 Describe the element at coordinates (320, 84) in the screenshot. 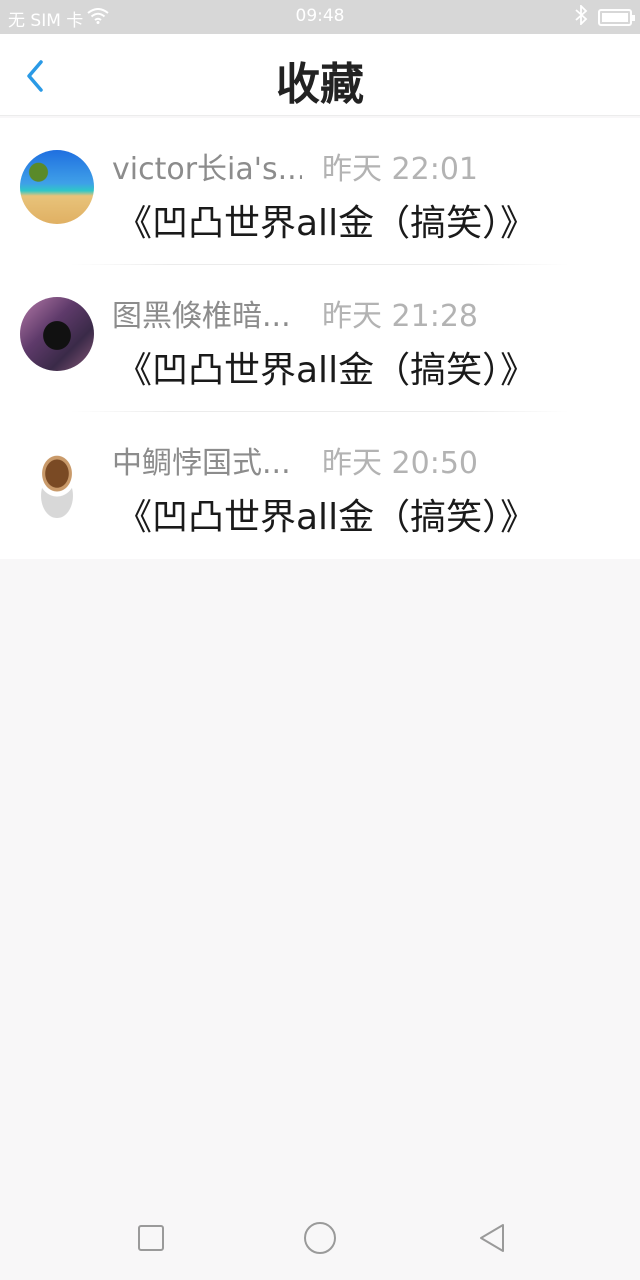

I see `page-title: 收藏` at that location.